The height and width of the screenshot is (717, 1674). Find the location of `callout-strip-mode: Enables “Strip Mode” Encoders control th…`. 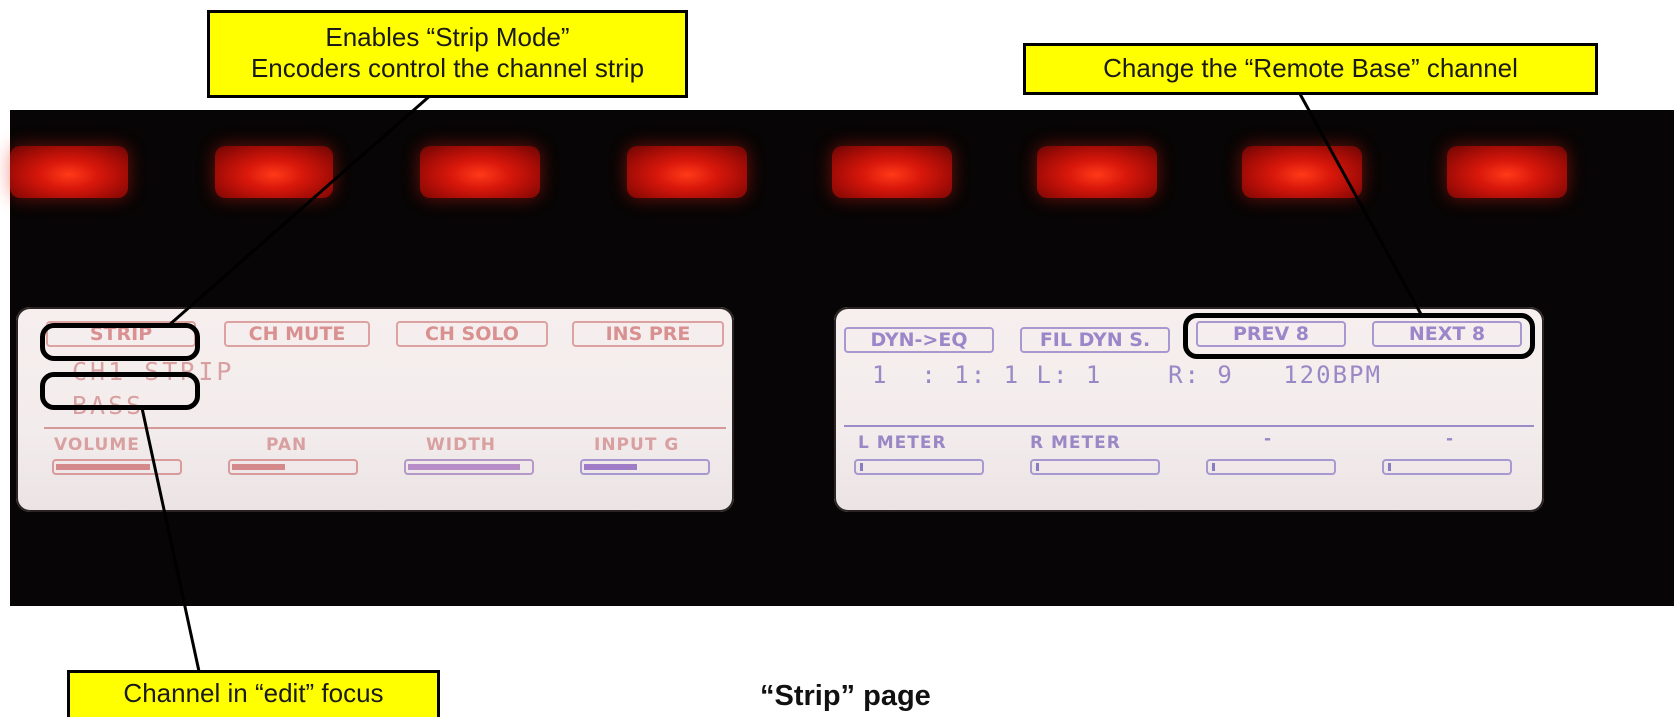

callout-strip-mode: Enables “Strip Mode” Encoders control th… is located at coordinates (447, 54).